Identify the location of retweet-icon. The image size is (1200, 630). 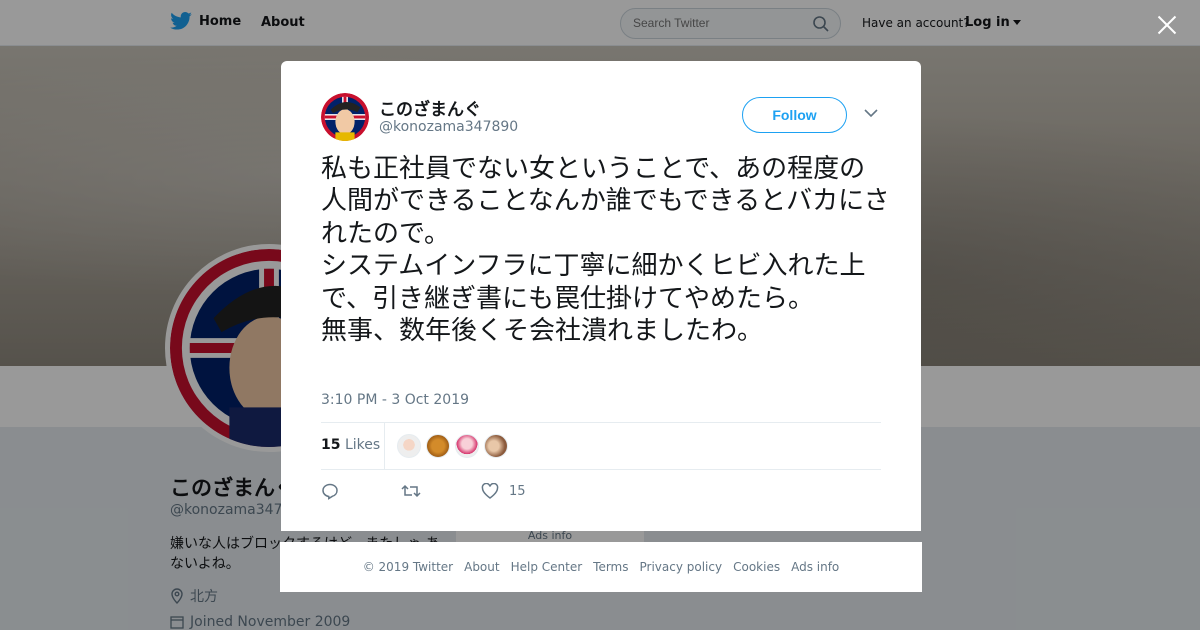
(411, 491).